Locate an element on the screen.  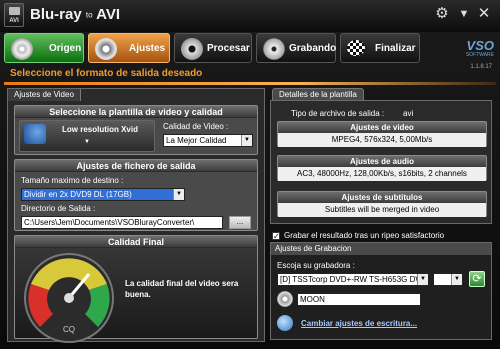
gauge-hub is located at coordinates (69, 298).